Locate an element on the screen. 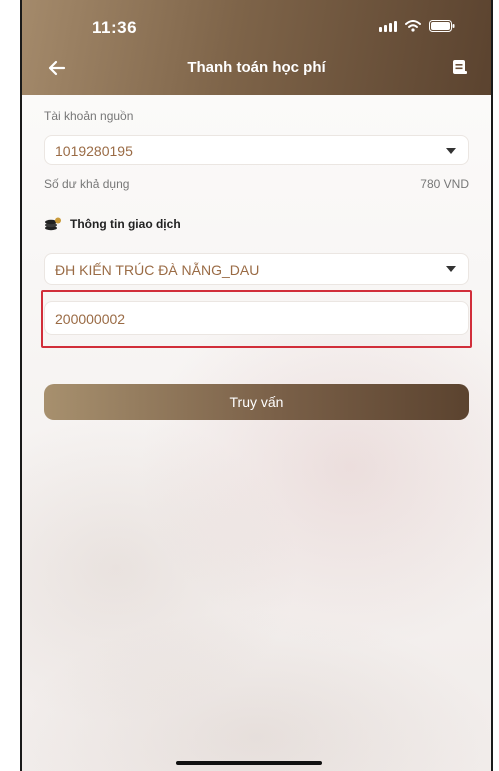 This screenshot has height=771, width=499. transaction-section-label: Thông tin giao dịch is located at coordinates (125, 224).